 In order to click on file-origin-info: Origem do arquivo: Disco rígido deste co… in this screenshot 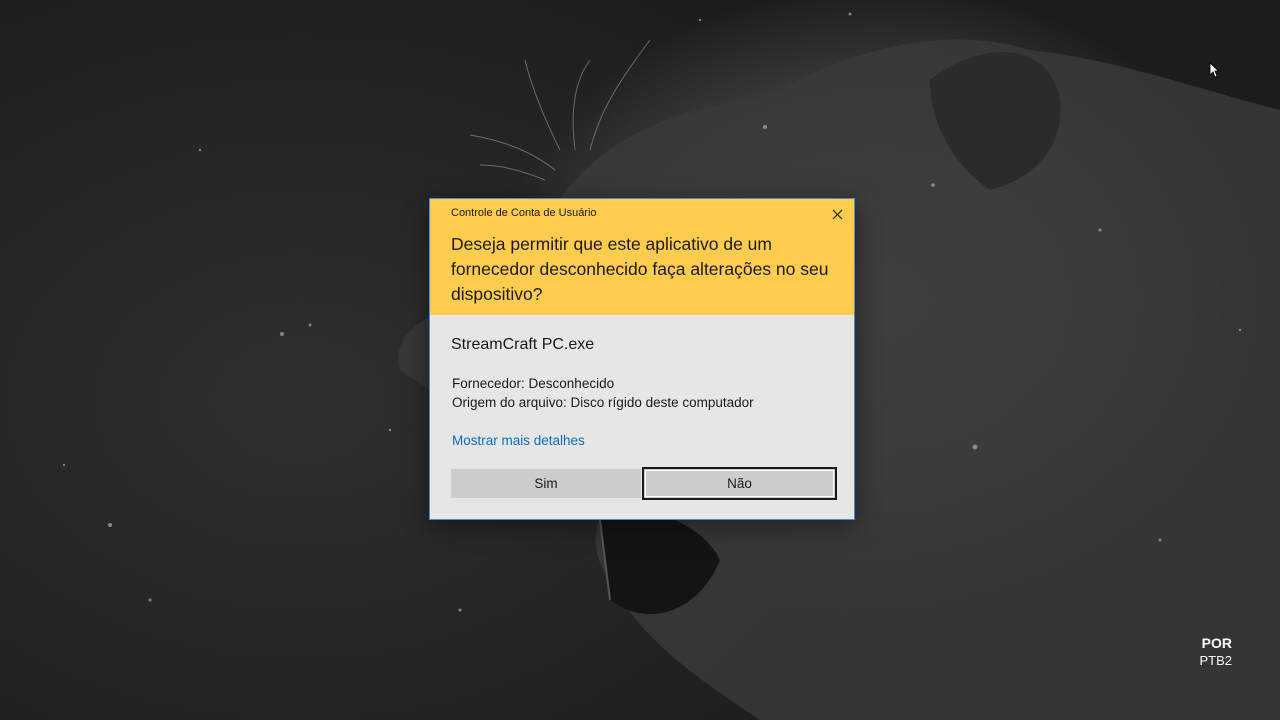, I will do `click(603, 402)`.